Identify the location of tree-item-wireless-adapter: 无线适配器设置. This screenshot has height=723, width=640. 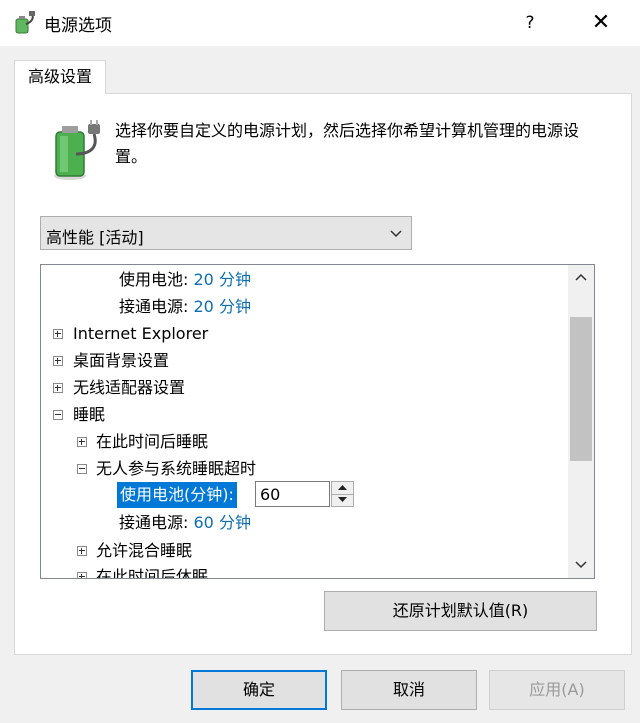
(129, 388).